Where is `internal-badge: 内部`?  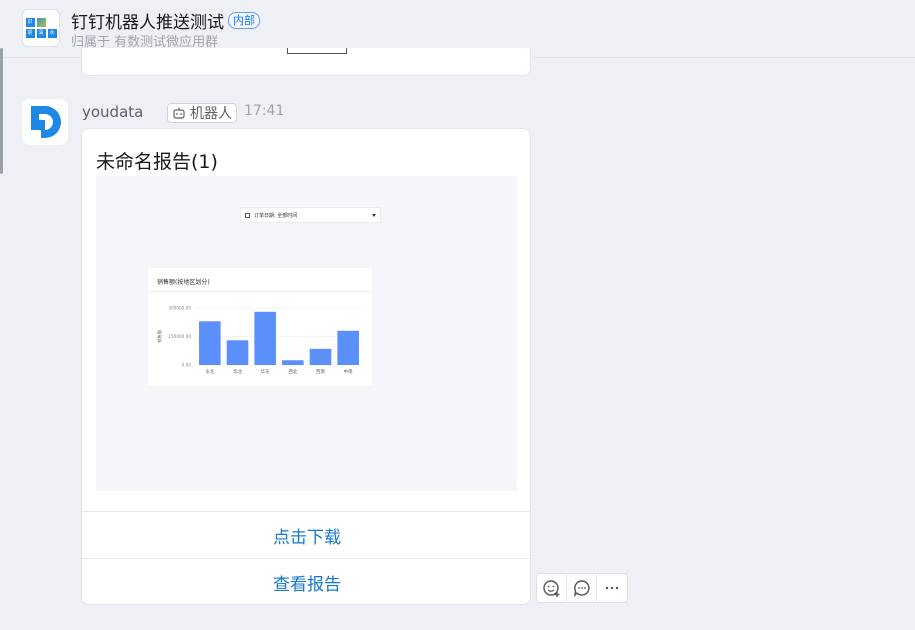 internal-badge: 内部 is located at coordinates (244, 20).